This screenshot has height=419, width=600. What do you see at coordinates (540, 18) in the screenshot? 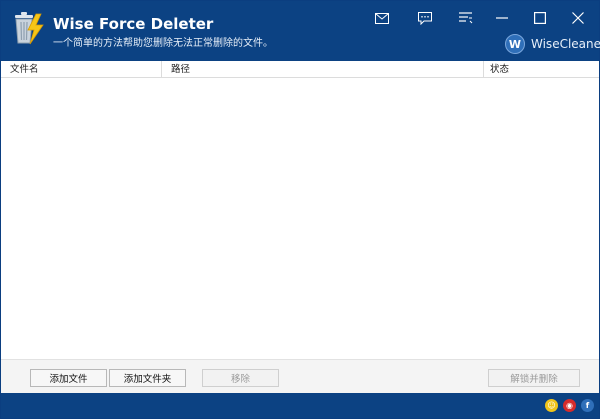
I see `maximize-icon` at bounding box center [540, 18].